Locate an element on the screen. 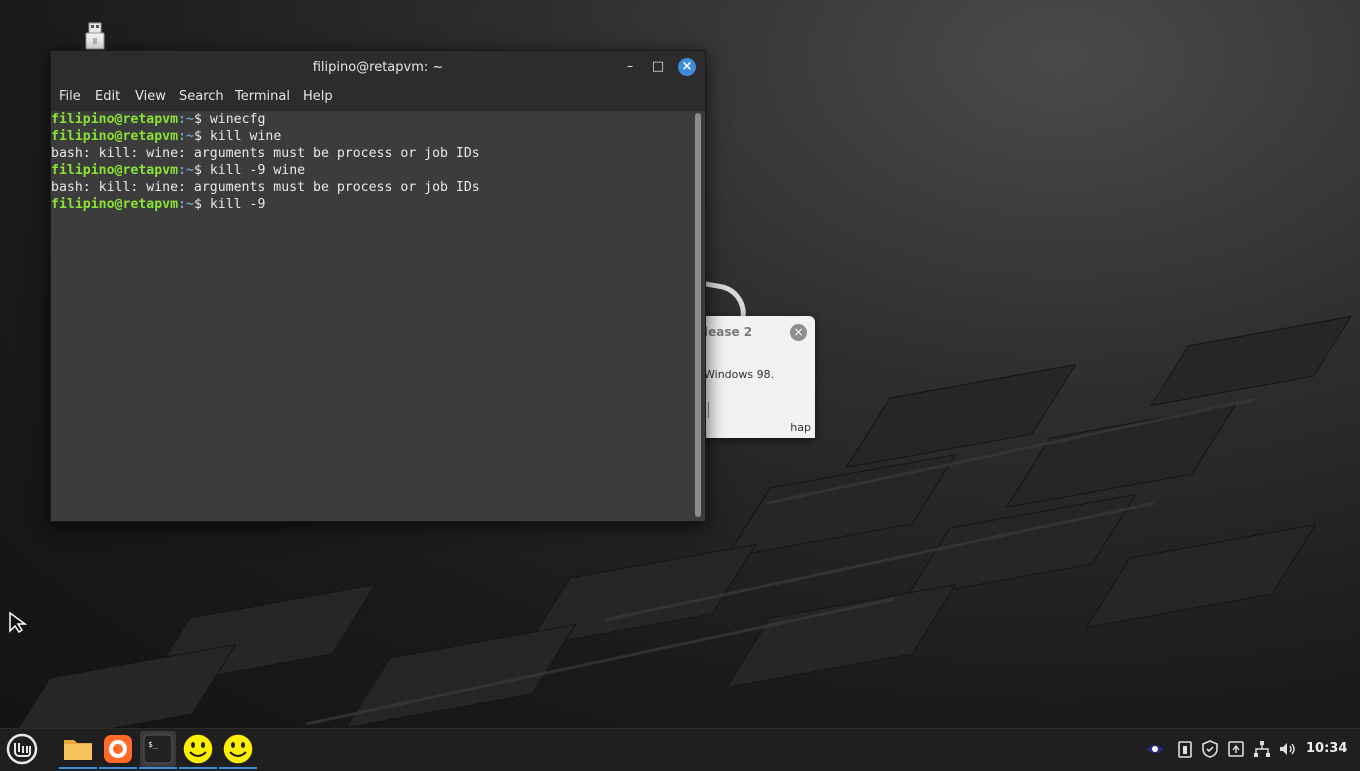  menu-search: Search is located at coordinates (201, 96).